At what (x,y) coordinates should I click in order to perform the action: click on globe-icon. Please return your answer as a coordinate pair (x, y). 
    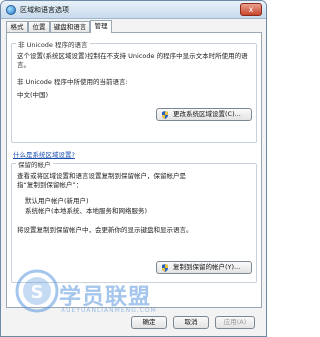
    Looking at the image, I should click on (11, 10).